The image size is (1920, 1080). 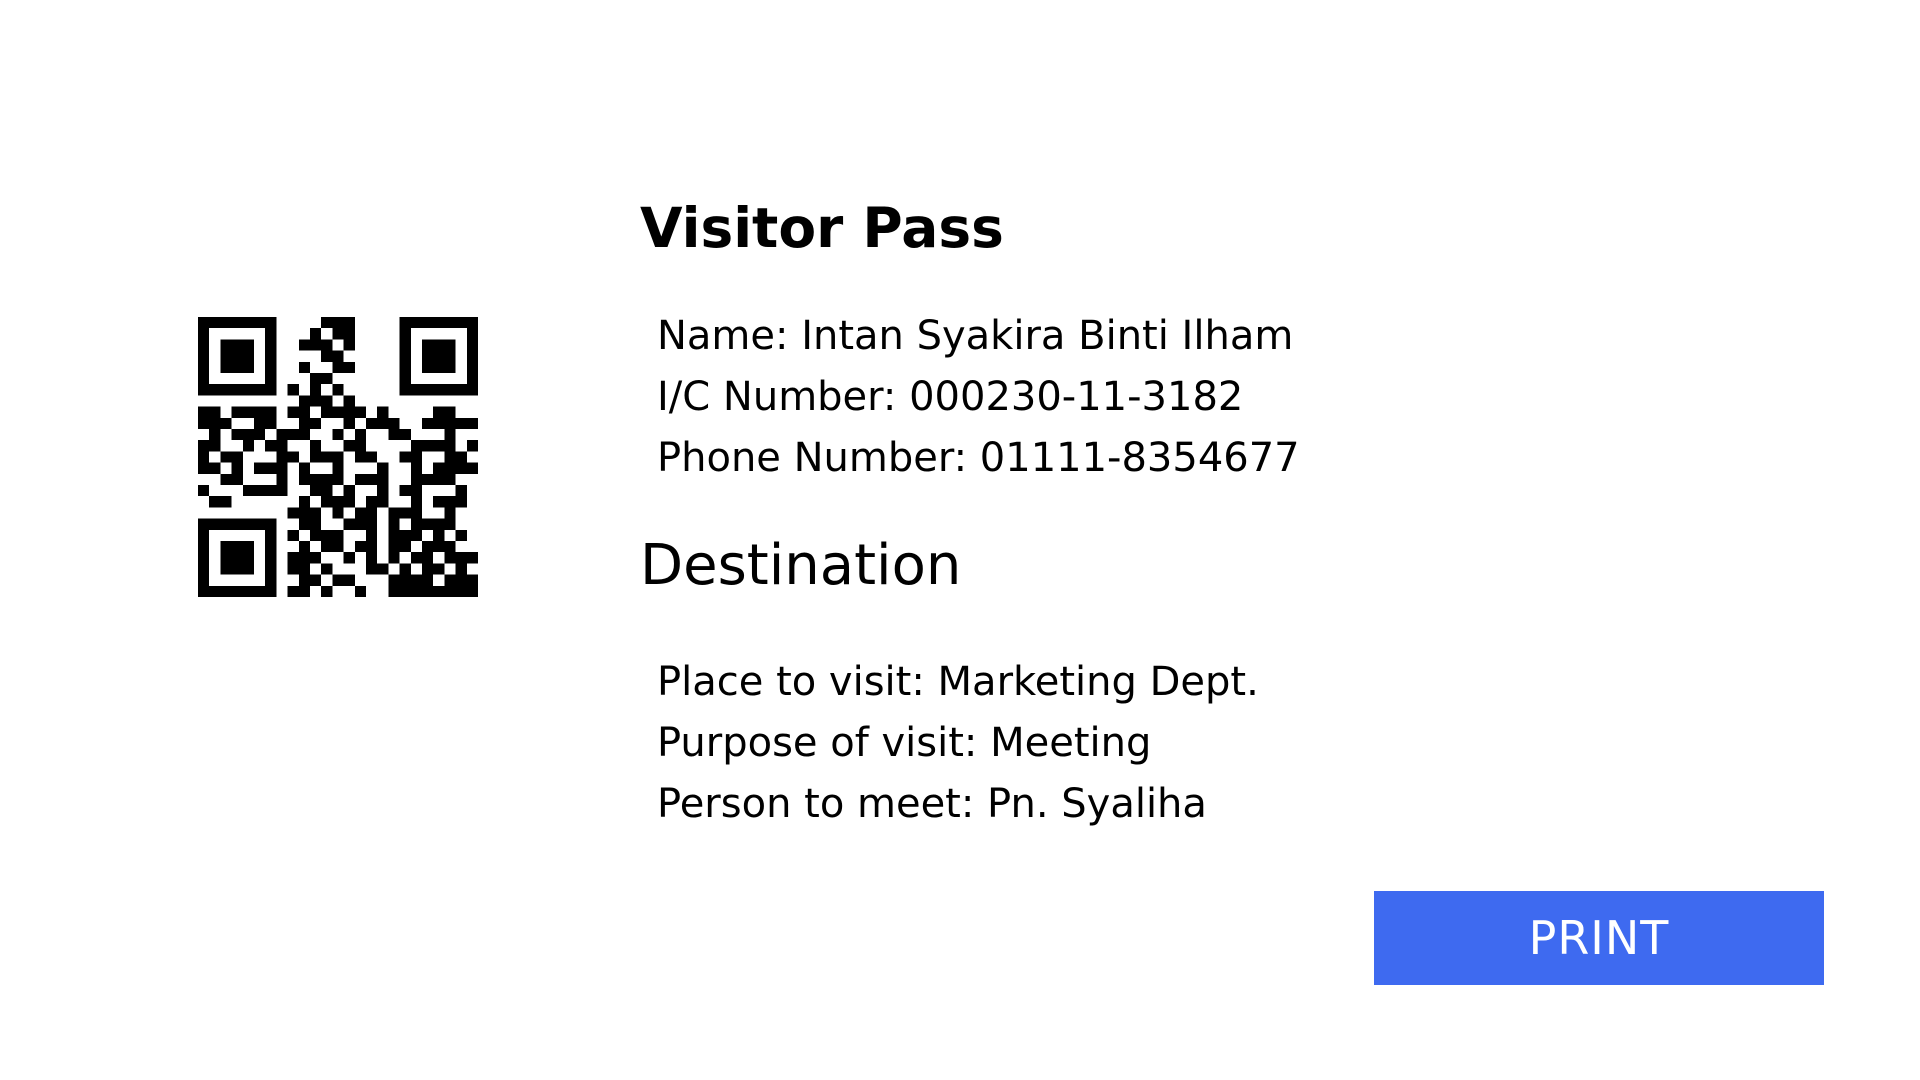 What do you see at coordinates (932, 804) in the screenshot?
I see `person-to-meet: Person to meet: Pn. Syaliha` at bounding box center [932, 804].